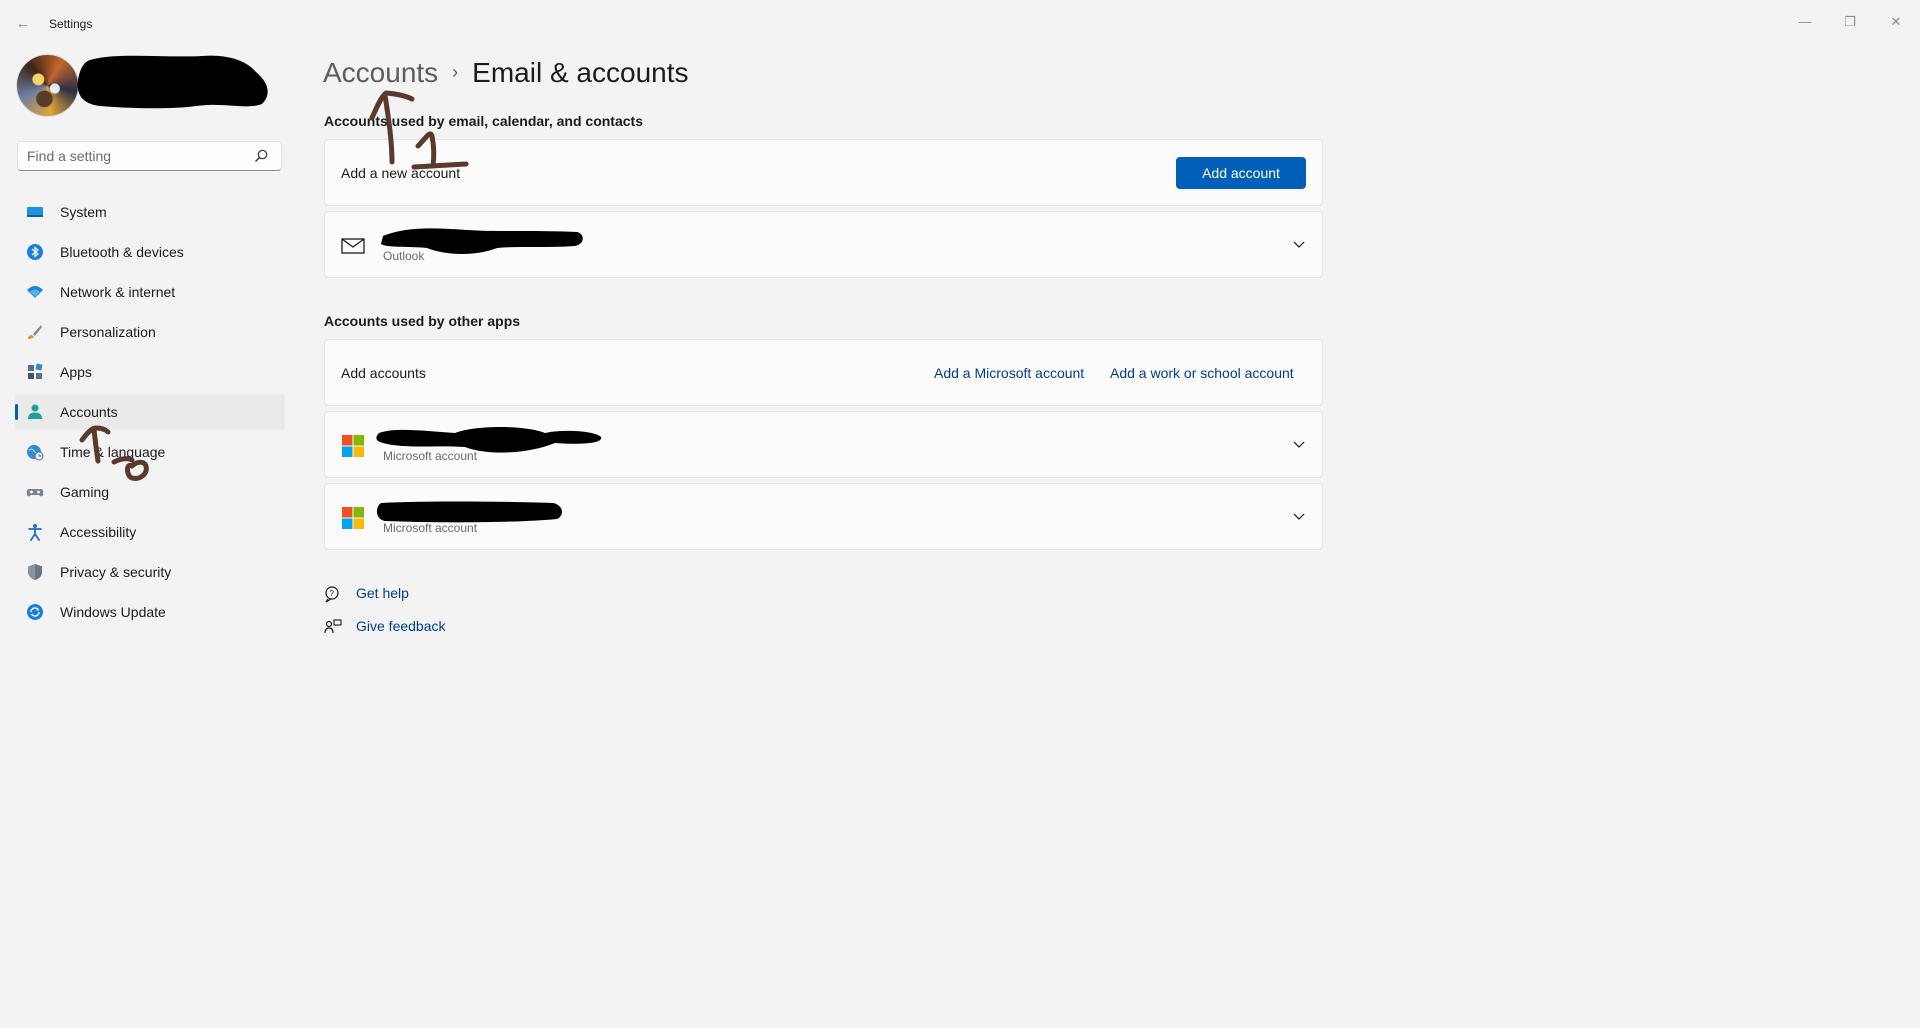  I want to click on sidebar-item-label: Gaming, so click(85, 492).